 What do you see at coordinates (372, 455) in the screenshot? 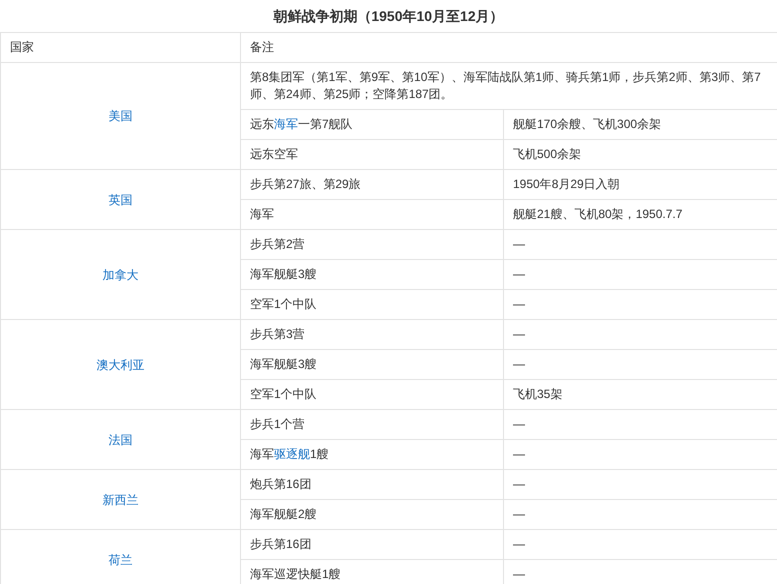
I see `table-cell: 海军驱逐舰1艘` at bounding box center [372, 455].